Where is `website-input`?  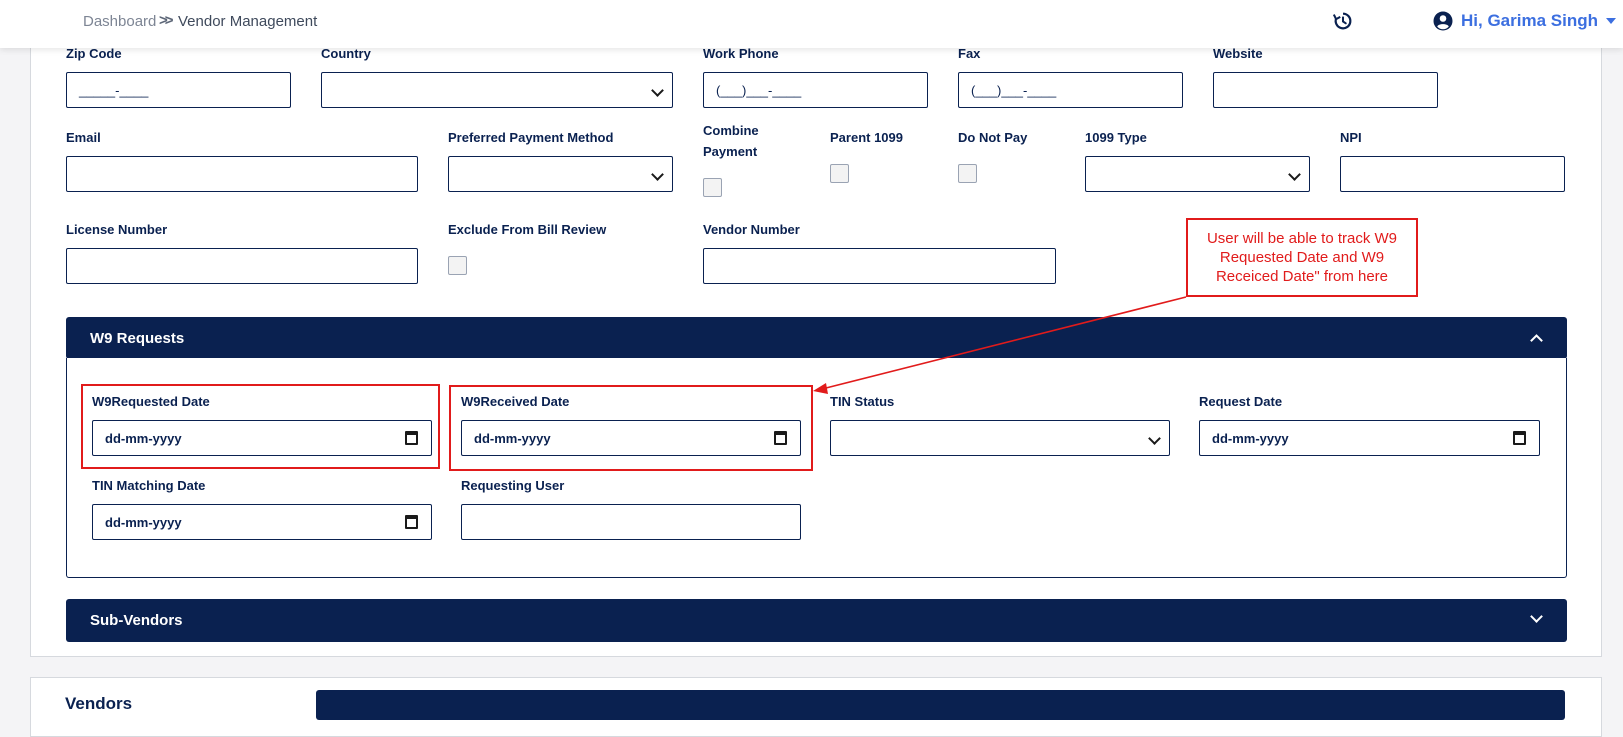 website-input is located at coordinates (1325, 90).